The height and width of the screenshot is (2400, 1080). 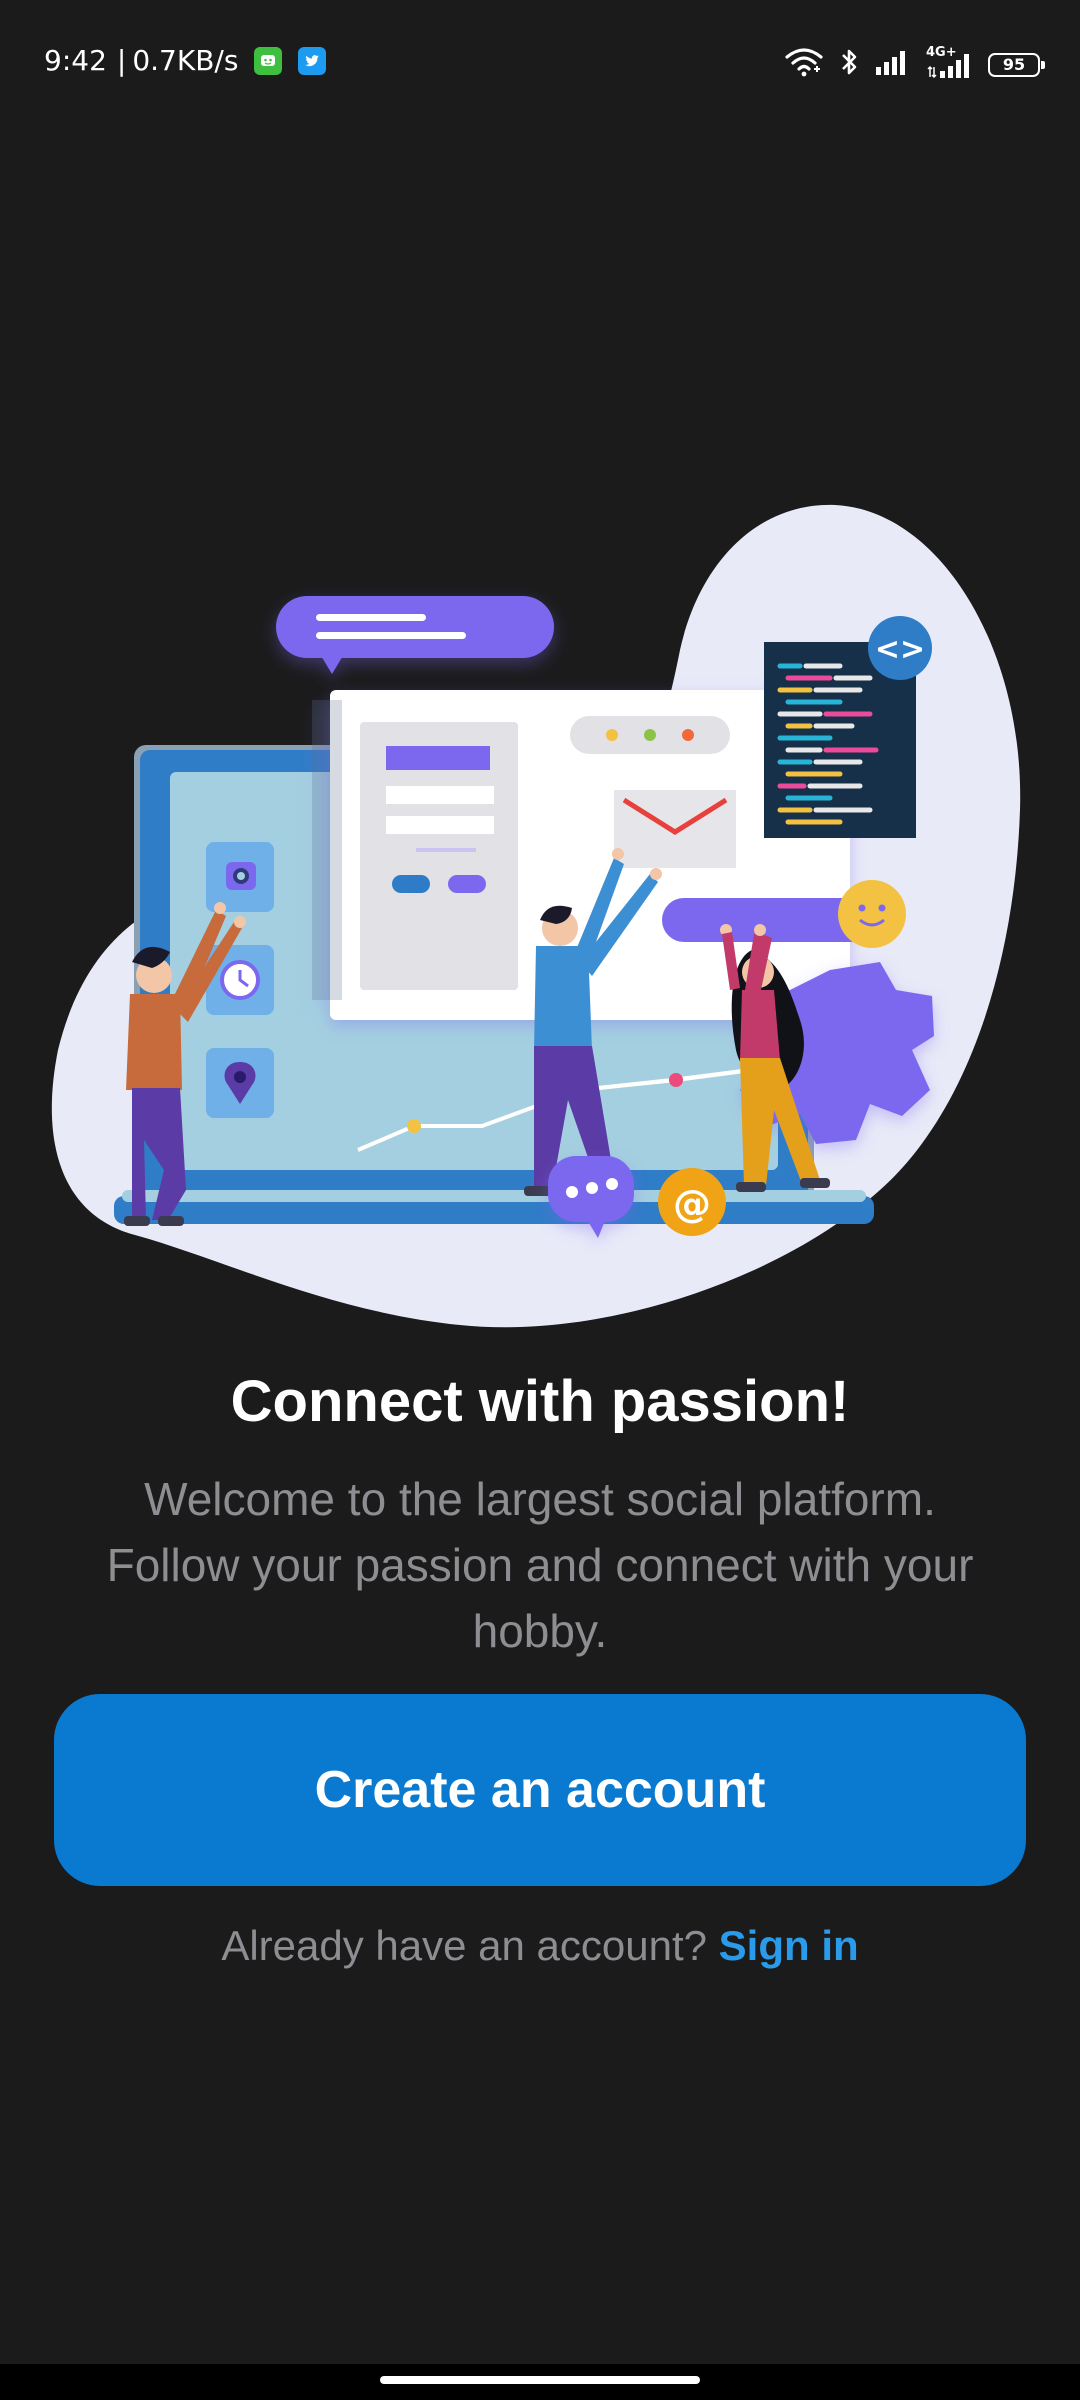 I want to click on battery-icon: 95, so click(x=1016, y=64).